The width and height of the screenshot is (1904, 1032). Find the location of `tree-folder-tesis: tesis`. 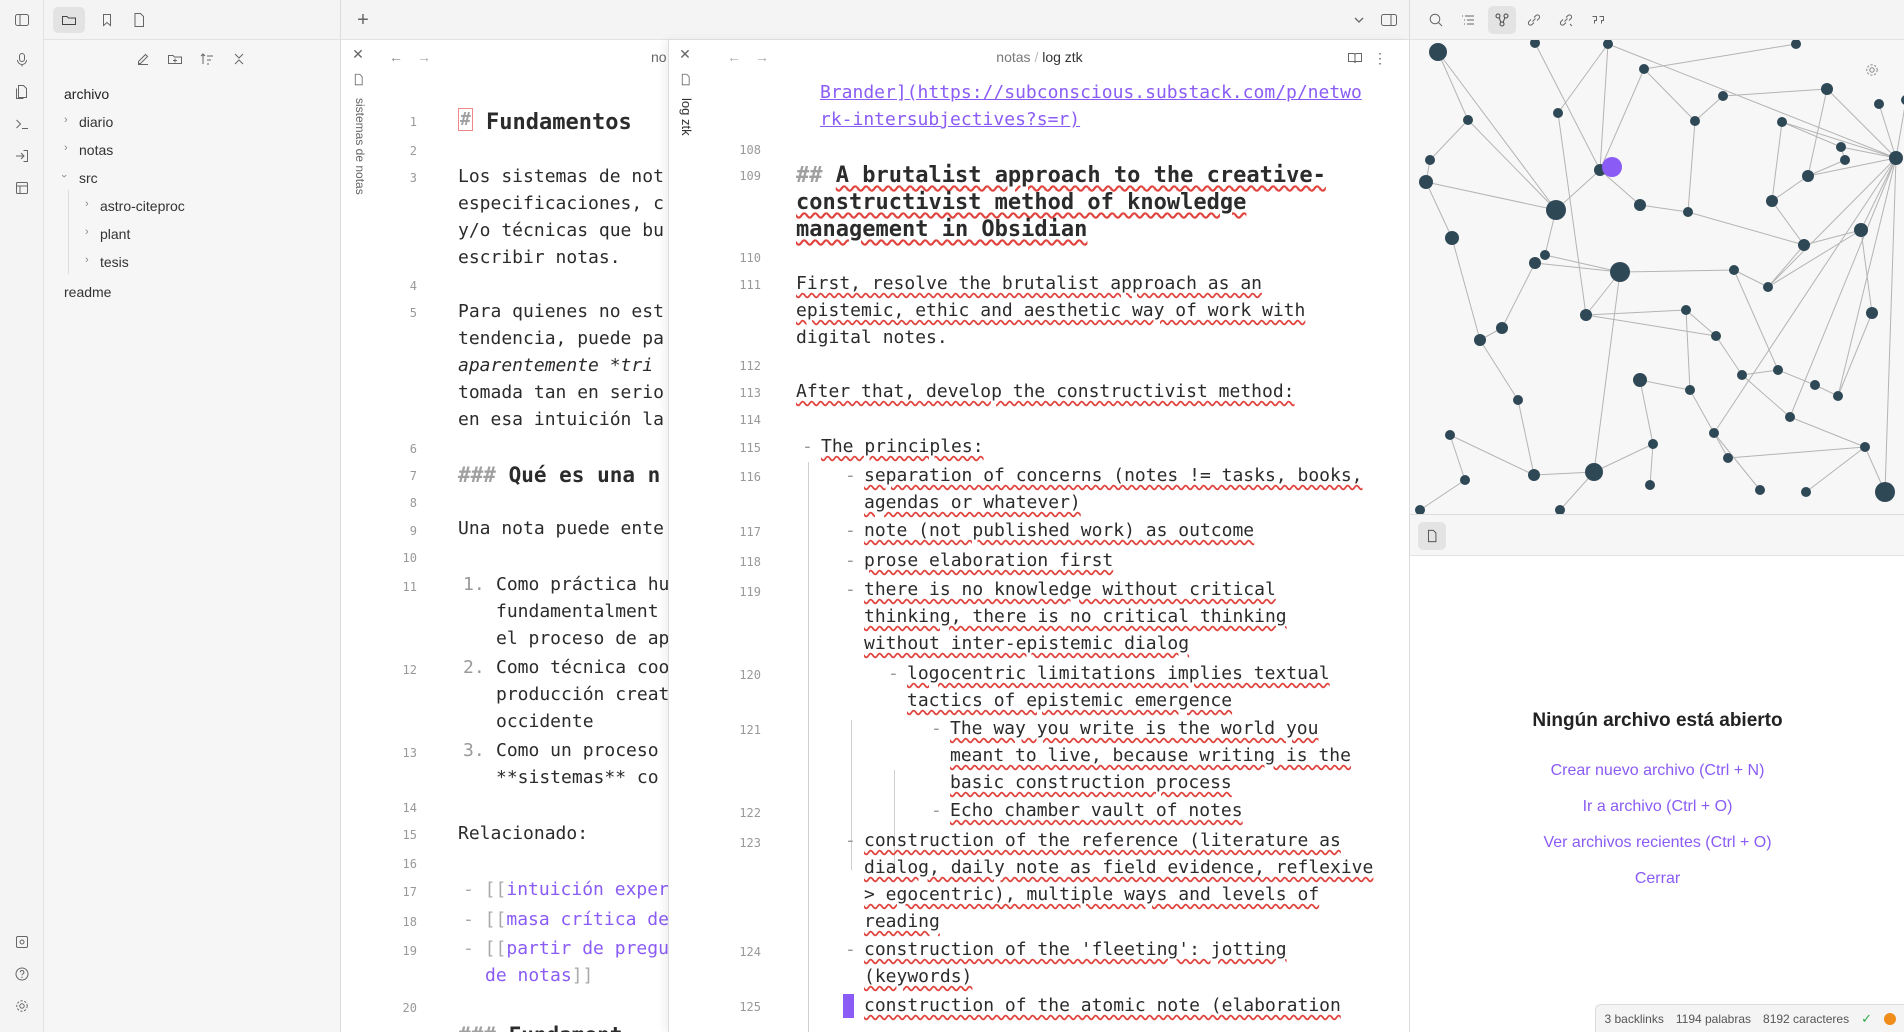

tree-folder-tesis: tesis is located at coordinates (114, 262).